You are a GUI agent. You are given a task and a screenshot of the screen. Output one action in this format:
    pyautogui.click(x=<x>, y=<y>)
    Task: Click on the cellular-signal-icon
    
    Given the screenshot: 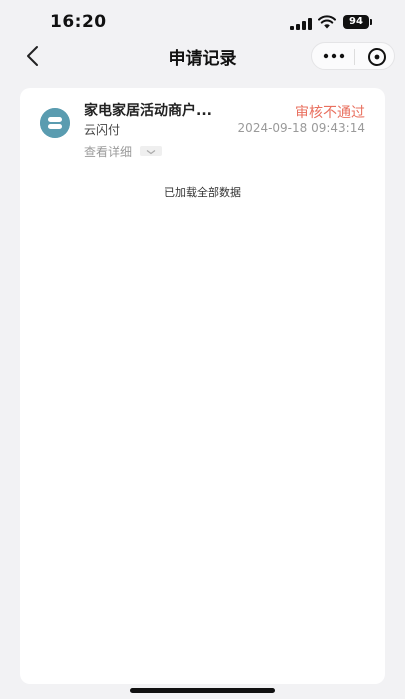 What is the action you would take?
    pyautogui.click(x=301, y=24)
    